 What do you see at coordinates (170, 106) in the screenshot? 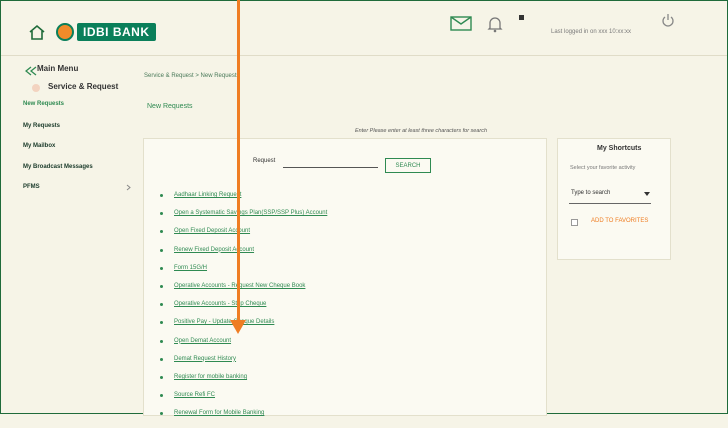
I see `page-title: New Requests` at bounding box center [170, 106].